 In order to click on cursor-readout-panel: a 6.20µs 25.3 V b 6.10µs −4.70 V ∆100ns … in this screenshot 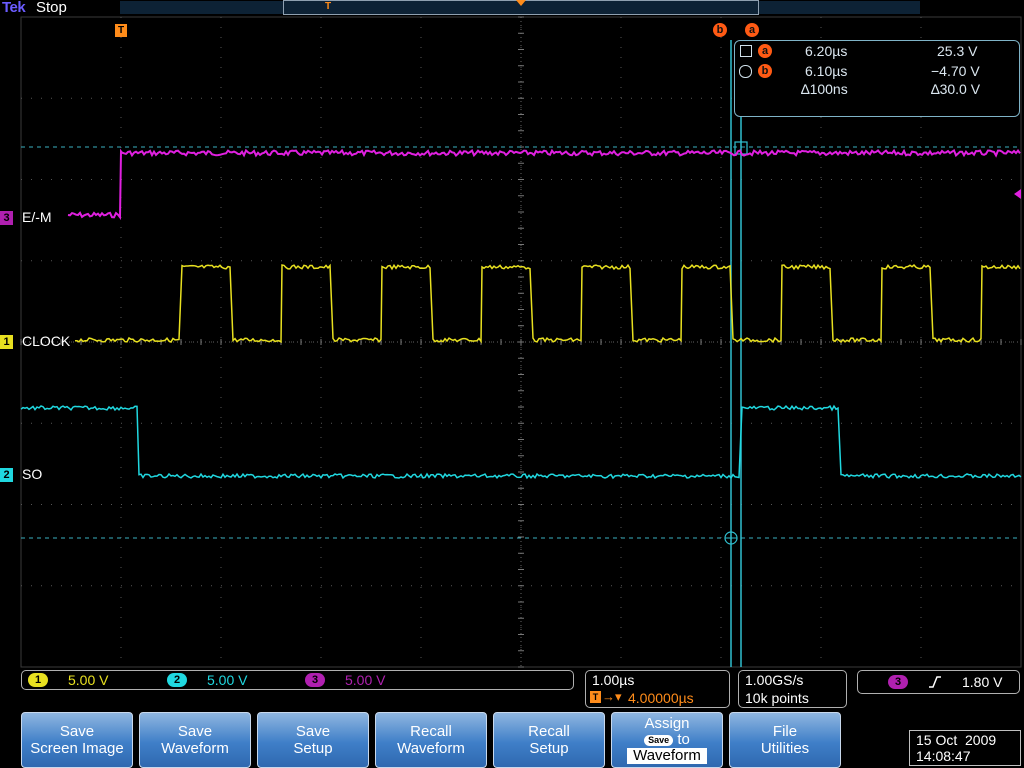, I will do `click(877, 78)`.